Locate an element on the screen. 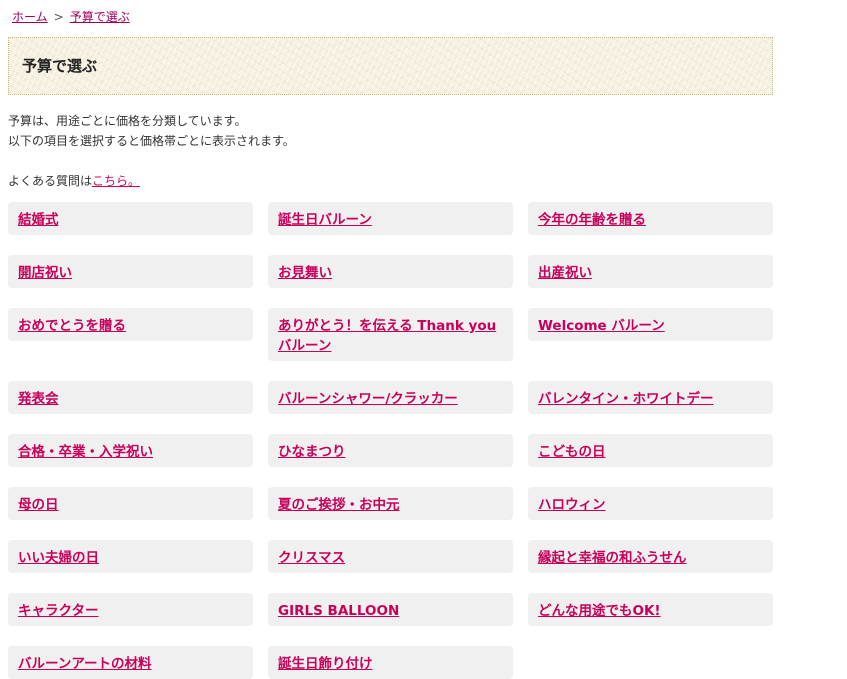 This screenshot has height=679, width=847. category-item: Welcome バルーン is located at coordinates (650, 324).